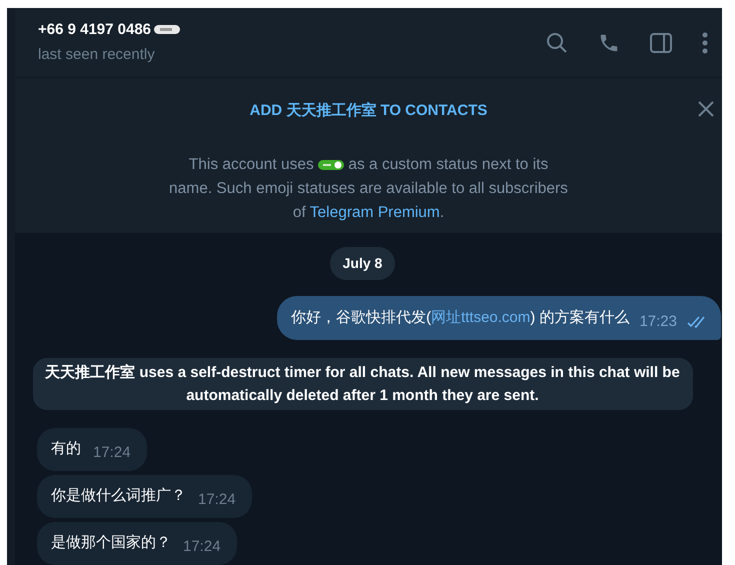 The image size is (735, 565). What do you see at coordinates (480, 317) in the screenshot?
I see `url-link: 网址tttseo.com` at bounding box center [480, 317].